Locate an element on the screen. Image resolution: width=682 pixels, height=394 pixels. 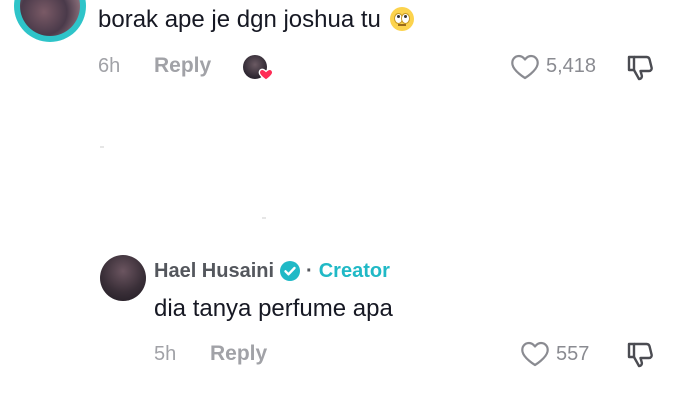
comment-like-count: 5,418 is located at coordinates (571, 66).